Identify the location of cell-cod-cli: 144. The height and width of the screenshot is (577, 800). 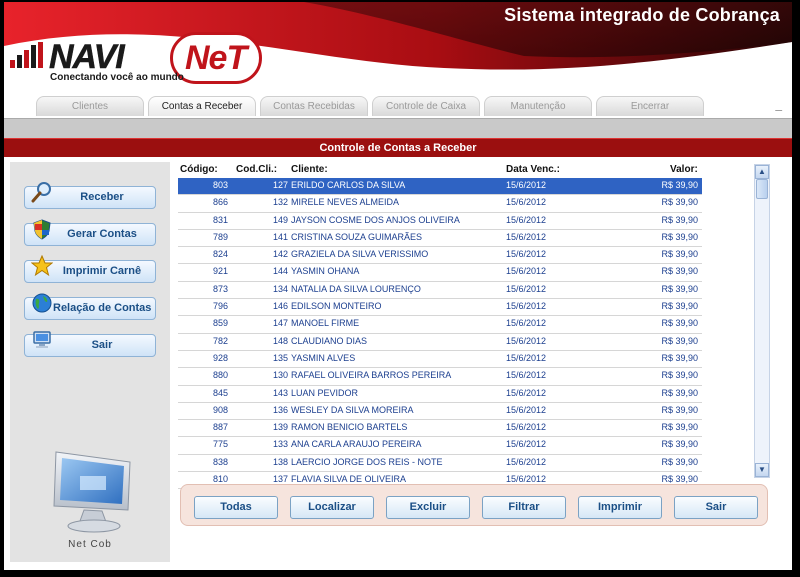
(280, 271).